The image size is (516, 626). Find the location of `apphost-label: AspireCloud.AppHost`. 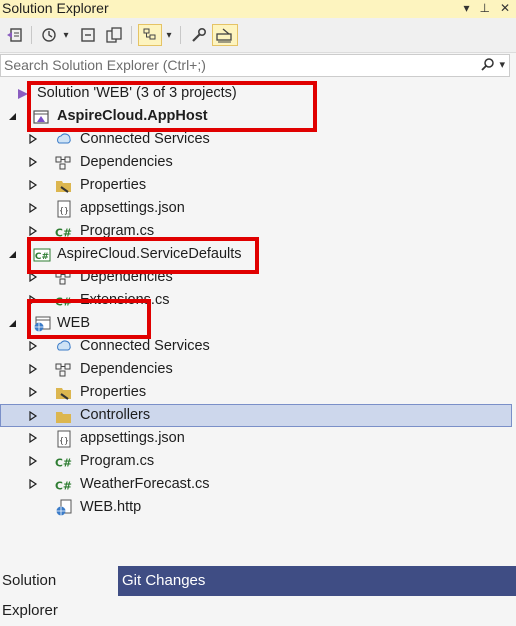

apphost-label: AspireCloud.AppHost is located at coordinates (132, 116).